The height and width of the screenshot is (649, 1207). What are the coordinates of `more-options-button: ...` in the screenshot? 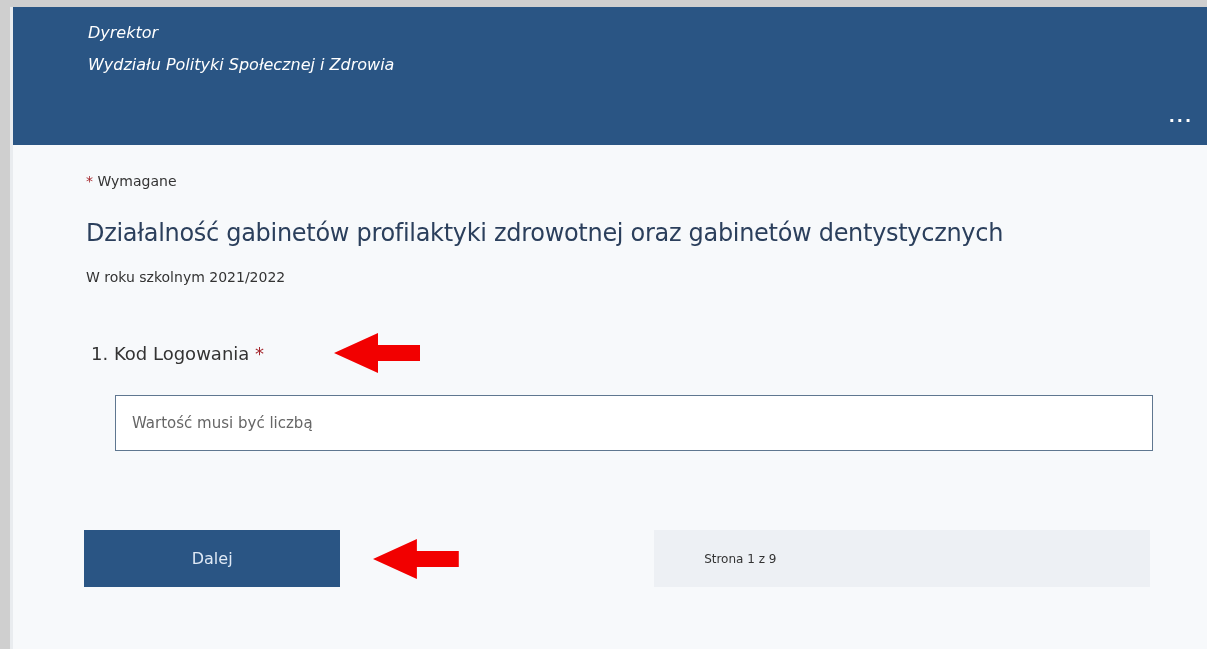 It's located at (1180, 116).